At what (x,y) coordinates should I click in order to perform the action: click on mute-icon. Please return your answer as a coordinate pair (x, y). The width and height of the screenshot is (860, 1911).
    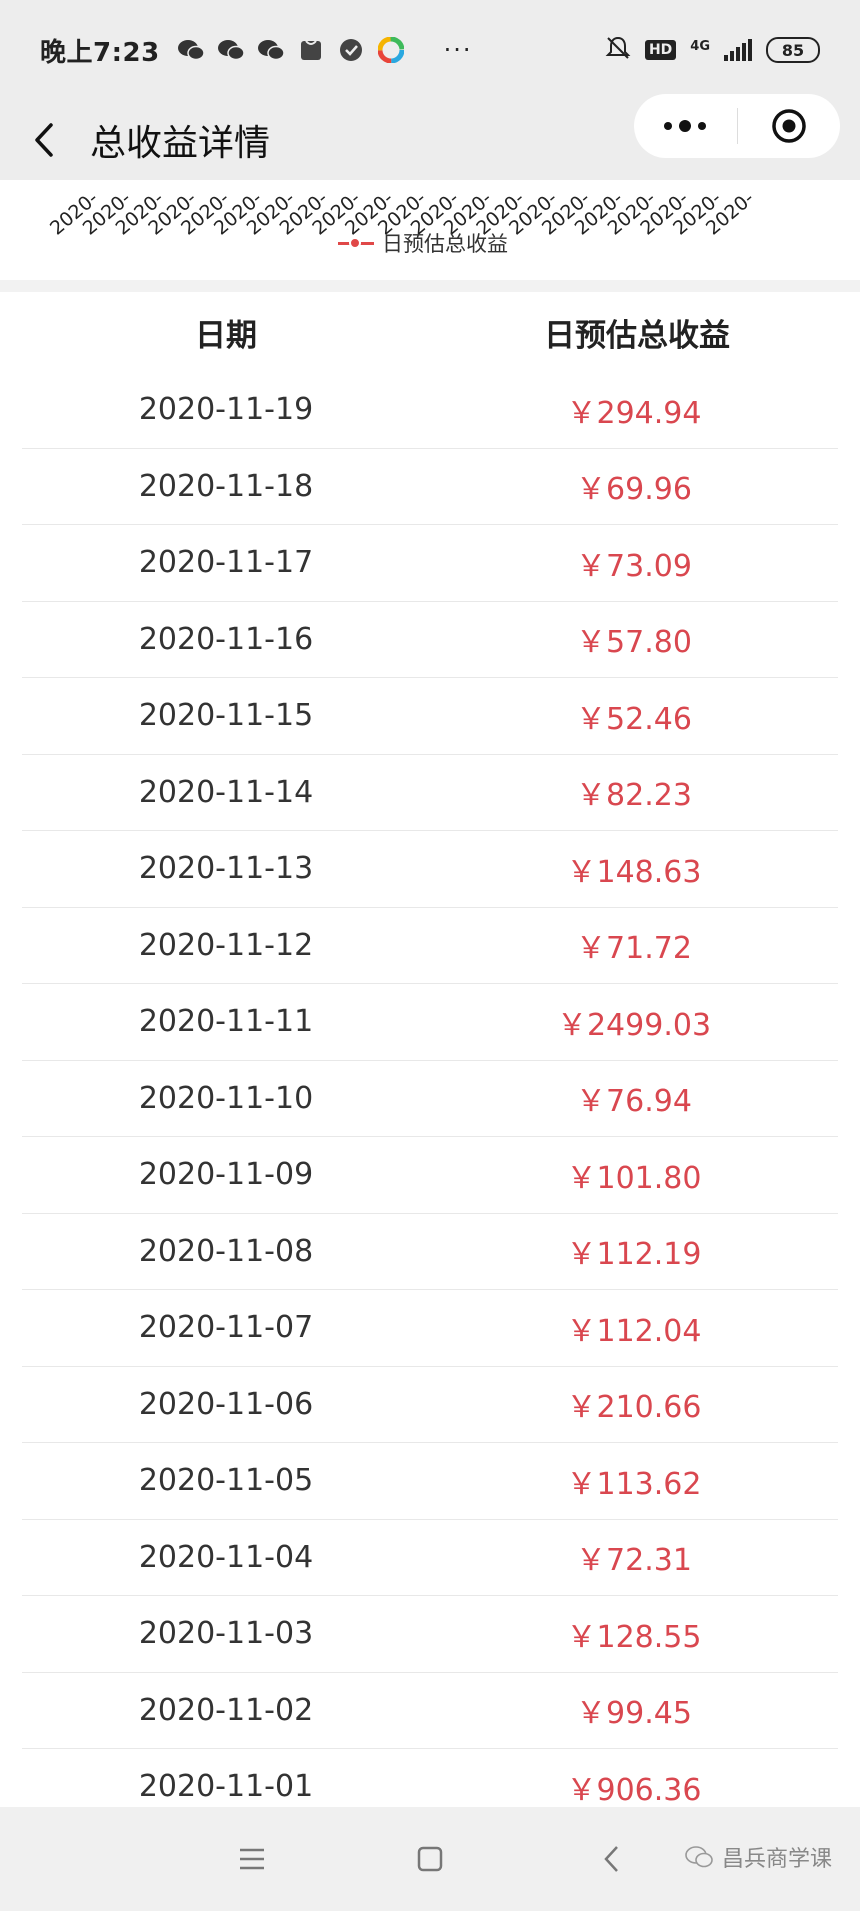
    Looking at the image, I should click on (618, 50).